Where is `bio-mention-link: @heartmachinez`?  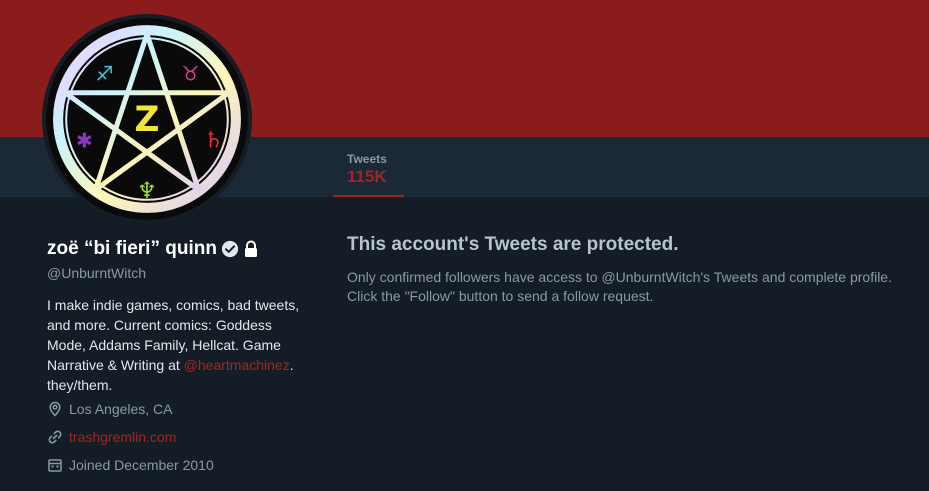 bio-mention-link: @heartmachinez is located at coordinates (237, 365).